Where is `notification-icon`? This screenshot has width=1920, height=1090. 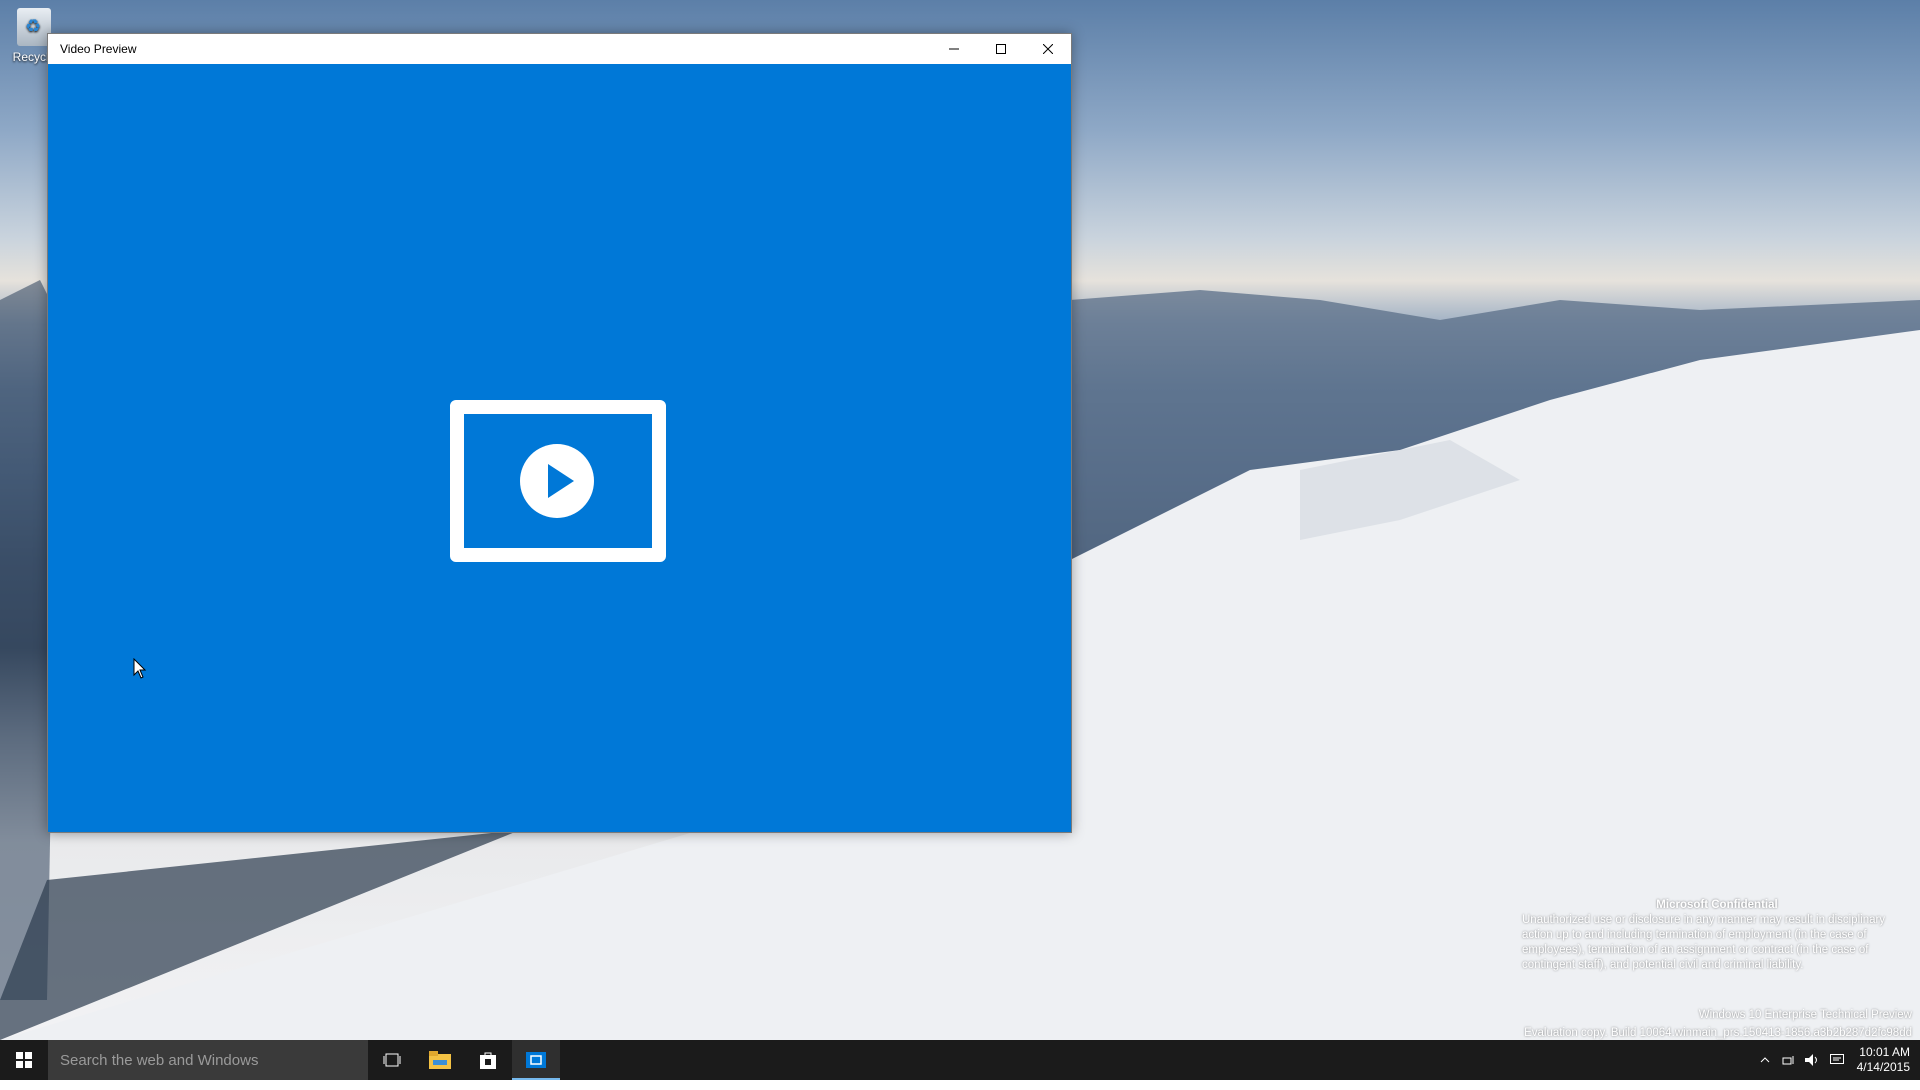
notification-icon is located at coordinates (1836, 1059).